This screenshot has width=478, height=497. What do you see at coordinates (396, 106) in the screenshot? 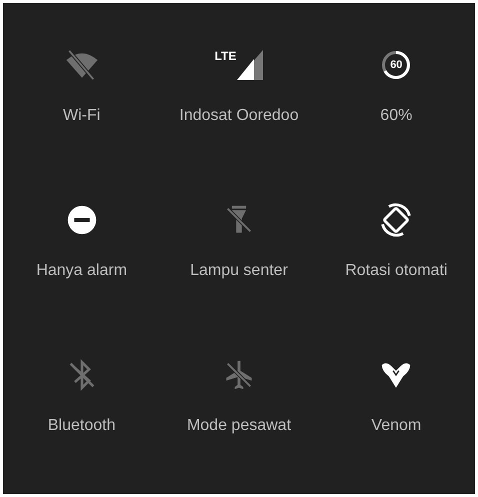
I see `quick-tile: 60 60%` at bounding box center [396, 106].